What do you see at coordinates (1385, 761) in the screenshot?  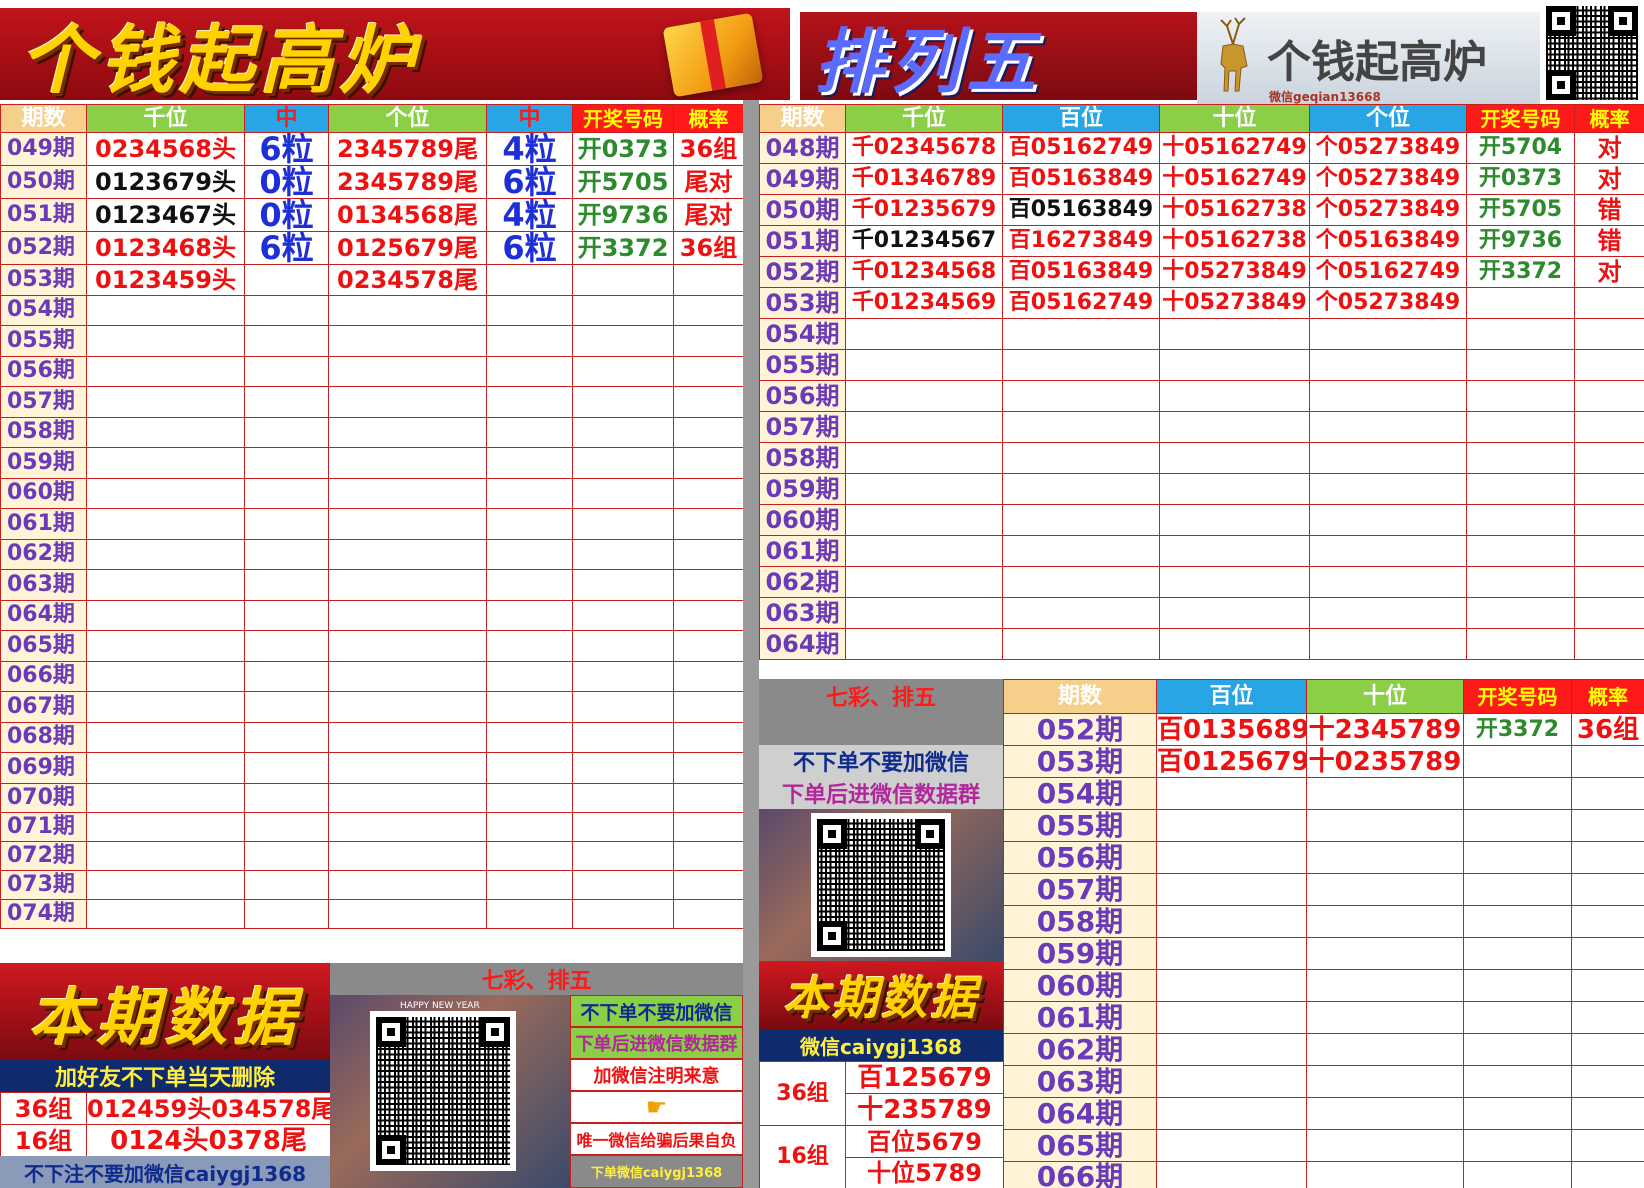 I see `table-cell: 十0235789` at bounding box center [1385, 761].